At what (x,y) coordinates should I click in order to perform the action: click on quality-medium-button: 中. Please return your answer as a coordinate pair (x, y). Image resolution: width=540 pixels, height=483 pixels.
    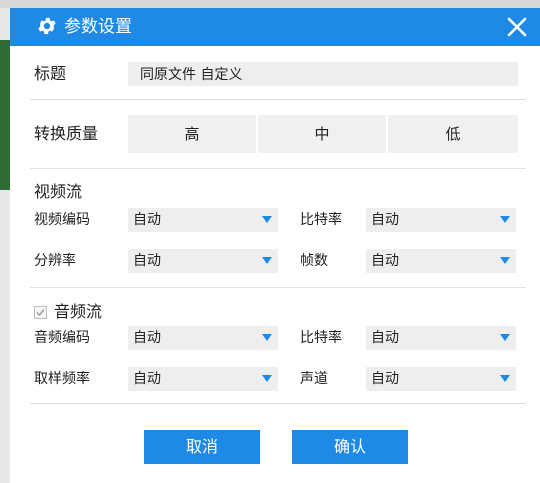
    Looking at the image, I should click on (322, 134).